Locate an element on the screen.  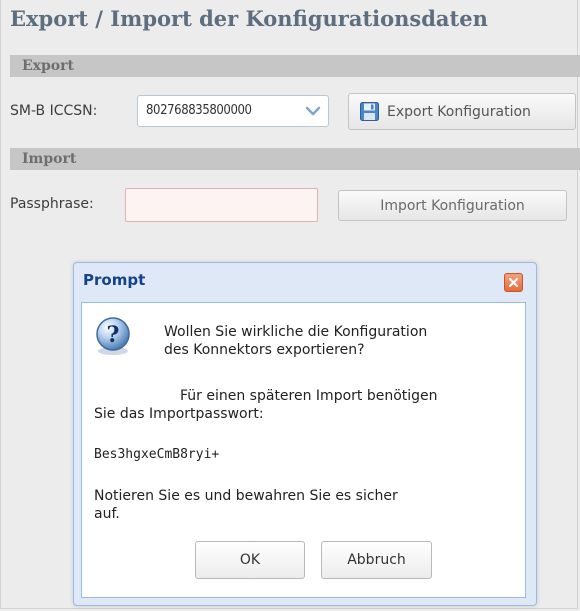
import-section-header: Import is located at coordinates (295, 159).